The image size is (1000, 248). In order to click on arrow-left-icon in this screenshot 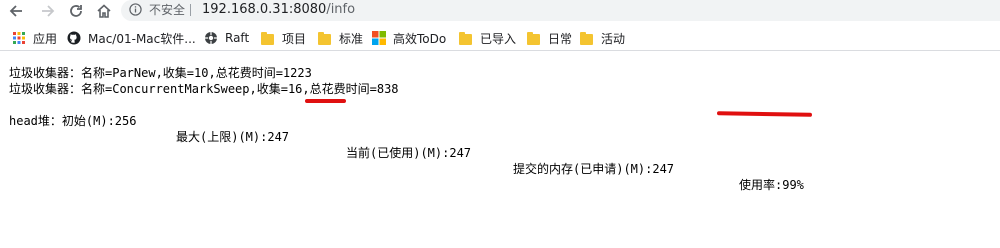, I will do `click(15, 11)`.